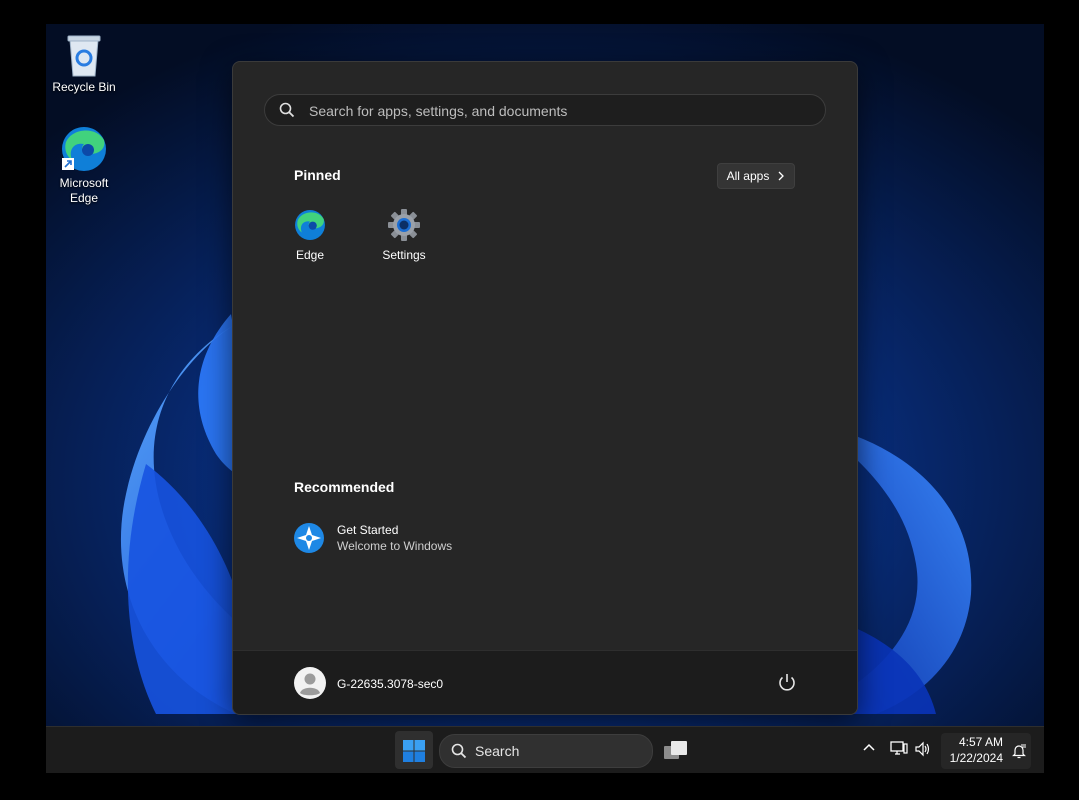 This screenshot has width=1079, height=800. Describe the element at coordinates (1019, 751) in the screenshot. I see `notification-icon` at that location.